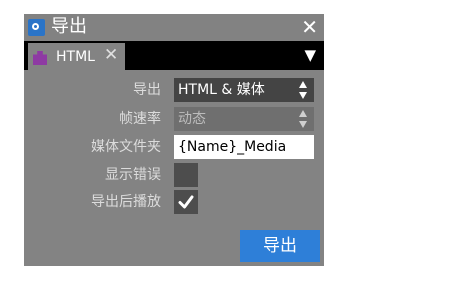 The image size is (475, 293). I want to click on export-row: 导出 HTML & 媒体, so click(174, 90).